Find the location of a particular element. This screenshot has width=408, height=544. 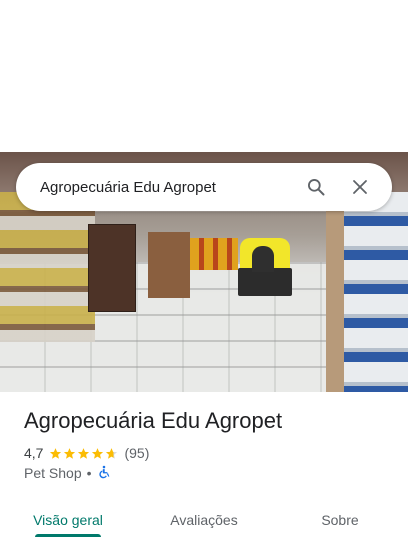

rating-value: 4,7 is located at coordinates (34, 453).